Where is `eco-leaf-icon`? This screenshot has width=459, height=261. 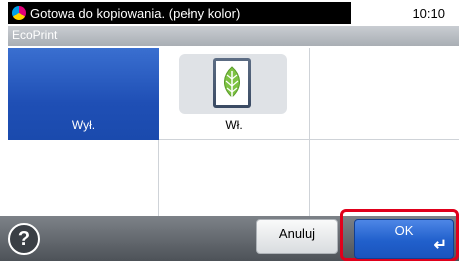
eco-leaf-icon is located at coordinates (232, 83).